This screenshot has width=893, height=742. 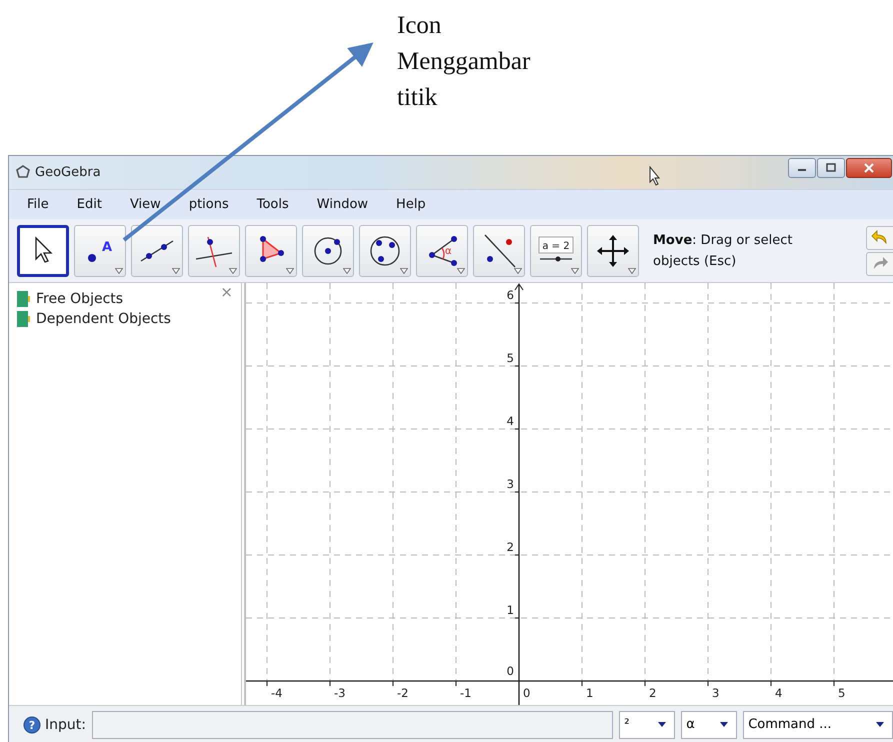 What do you see at coordinates (510, 671) in the screenshot?
I see `y-tick-label: 0` at bounding box center [510, 671].